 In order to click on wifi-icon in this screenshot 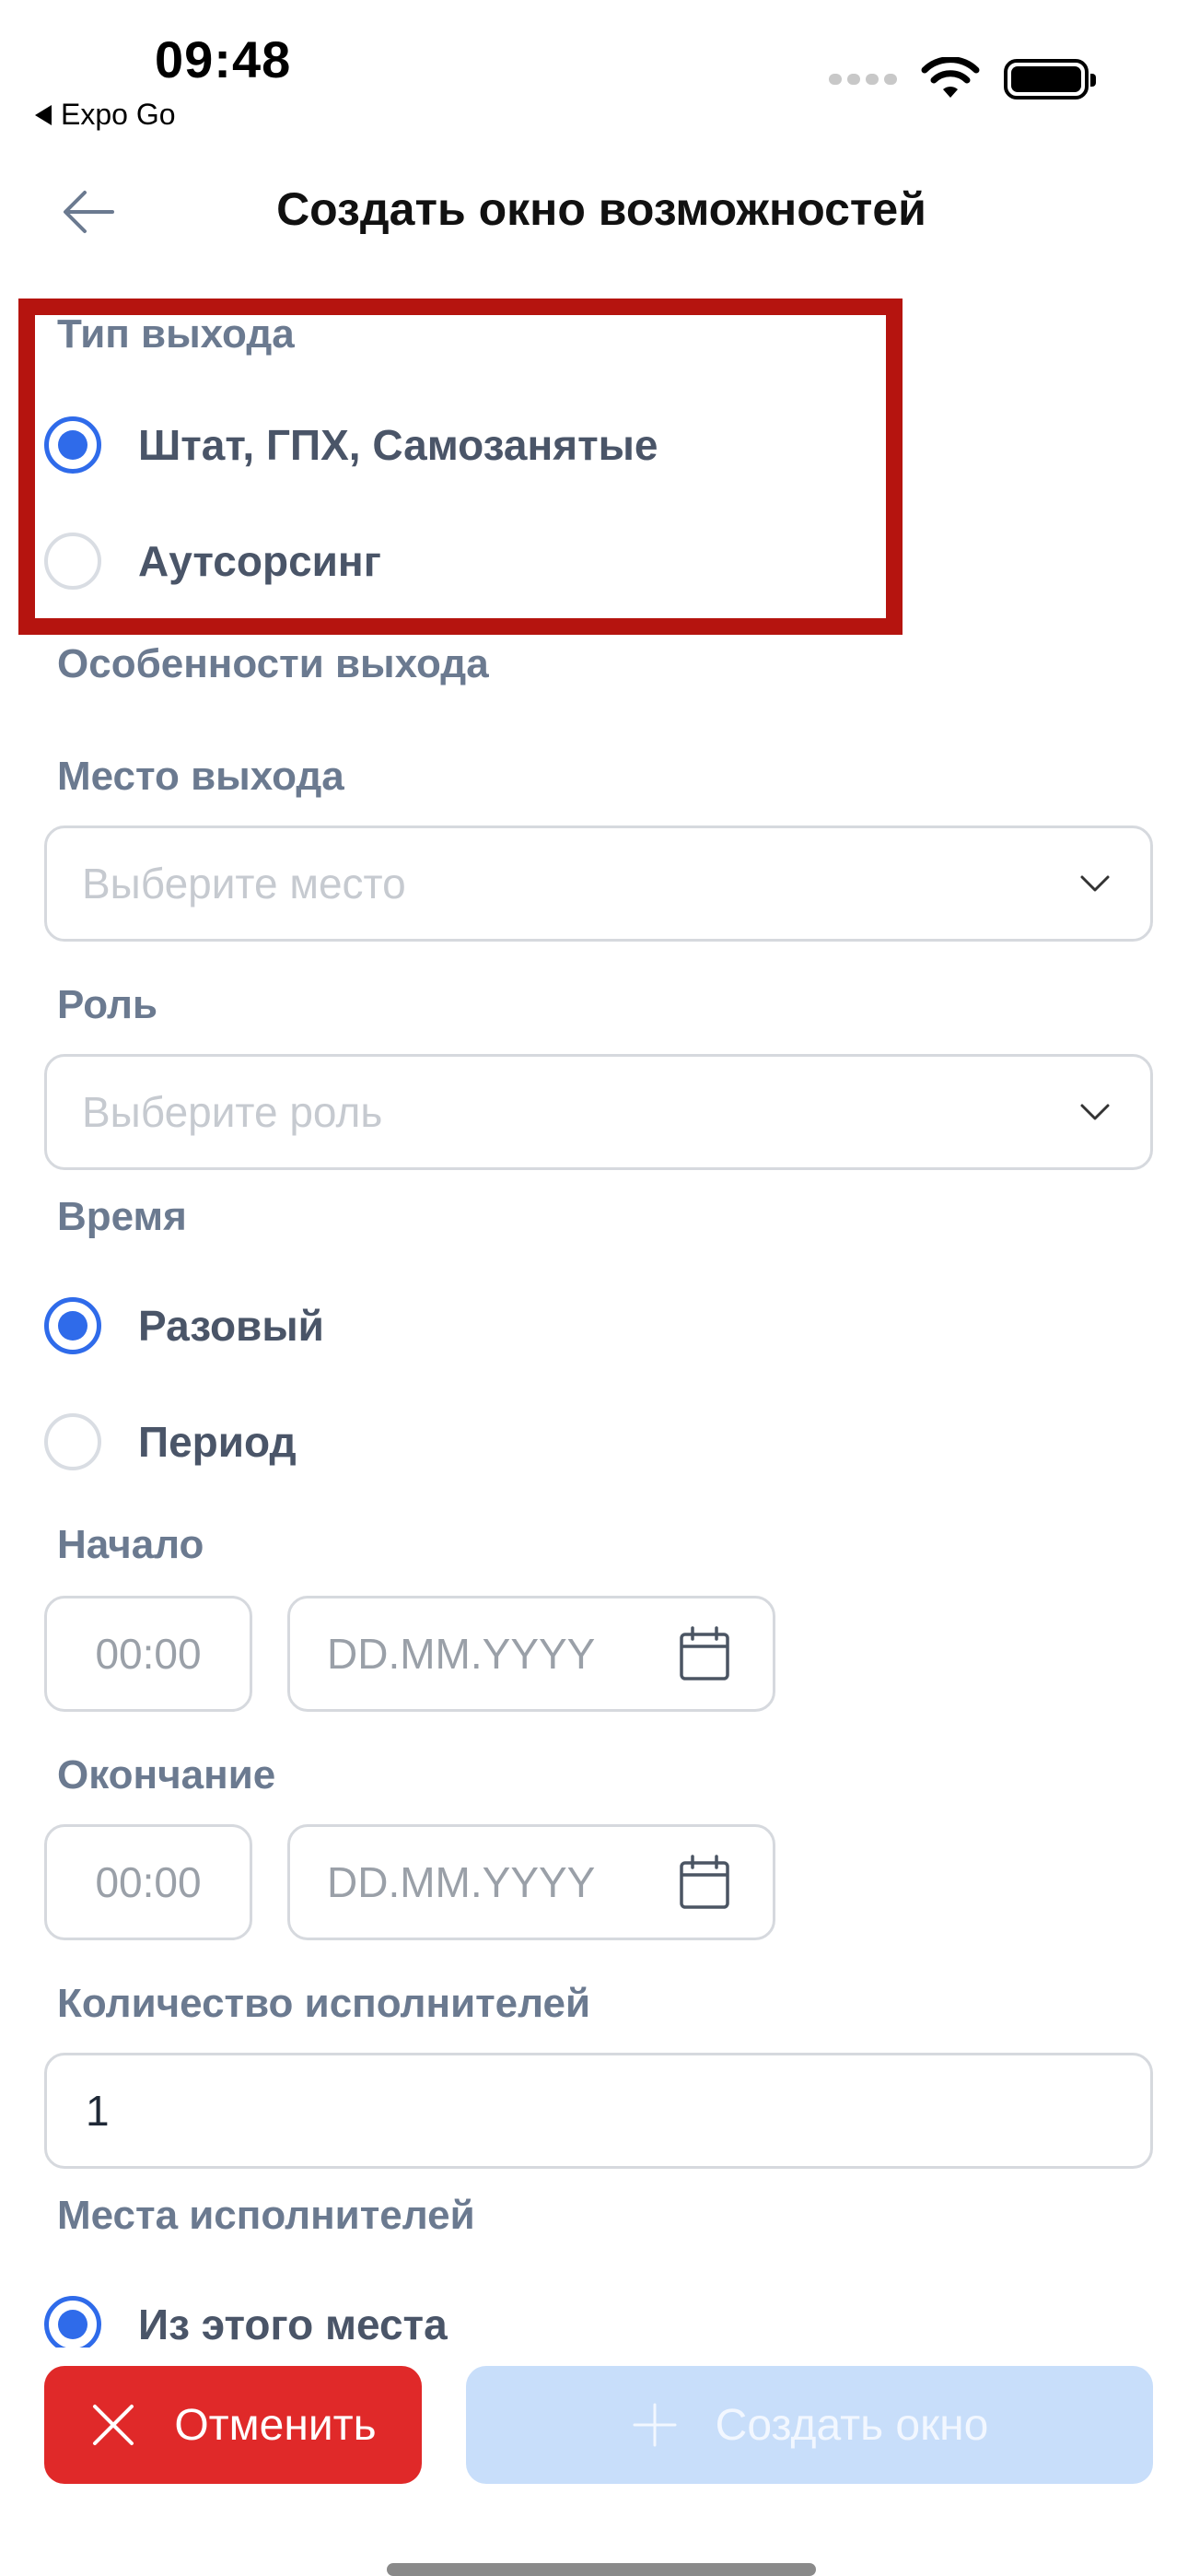, I will do `click(951, 77)`.